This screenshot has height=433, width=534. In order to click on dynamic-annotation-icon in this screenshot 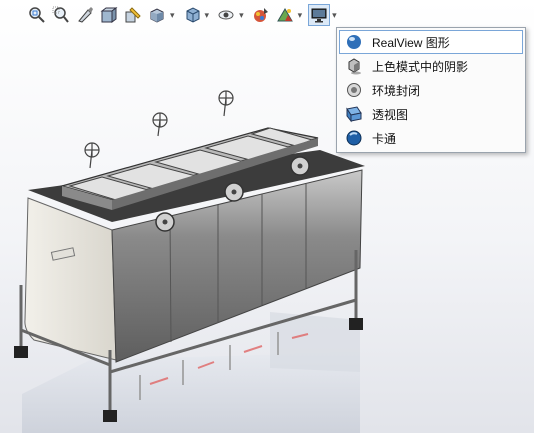, I will do `click(133, 15)`.